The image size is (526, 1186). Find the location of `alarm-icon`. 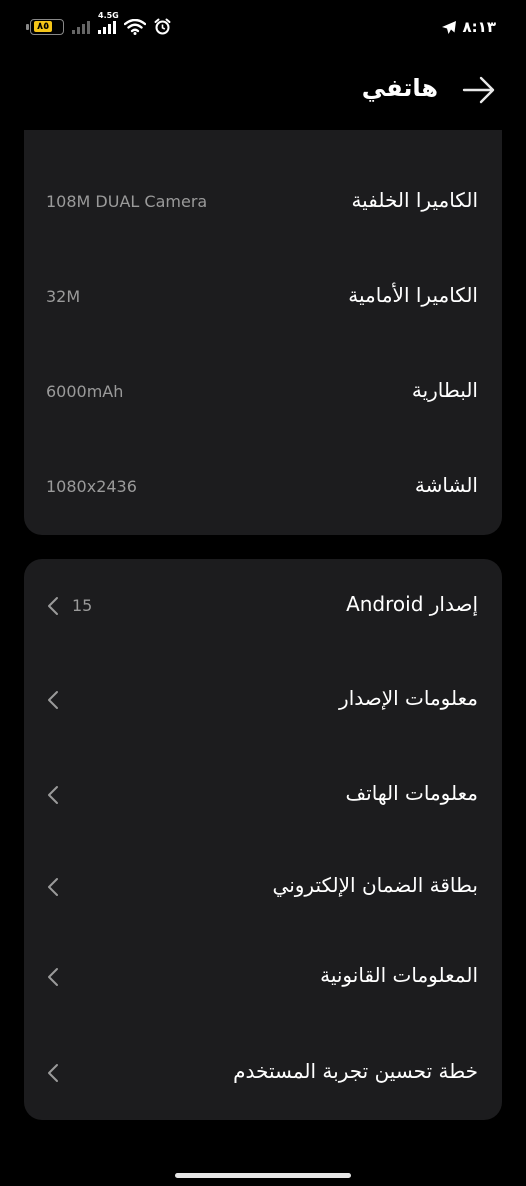

alarm-icon is located at coordinates (162, 26).